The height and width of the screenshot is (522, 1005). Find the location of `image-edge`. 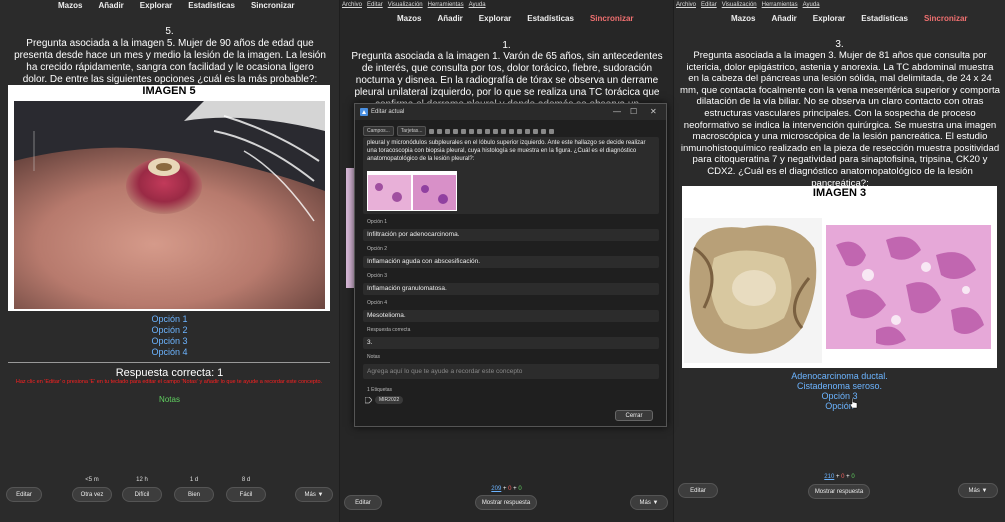

image-edge is located at coordinates (350, 228).